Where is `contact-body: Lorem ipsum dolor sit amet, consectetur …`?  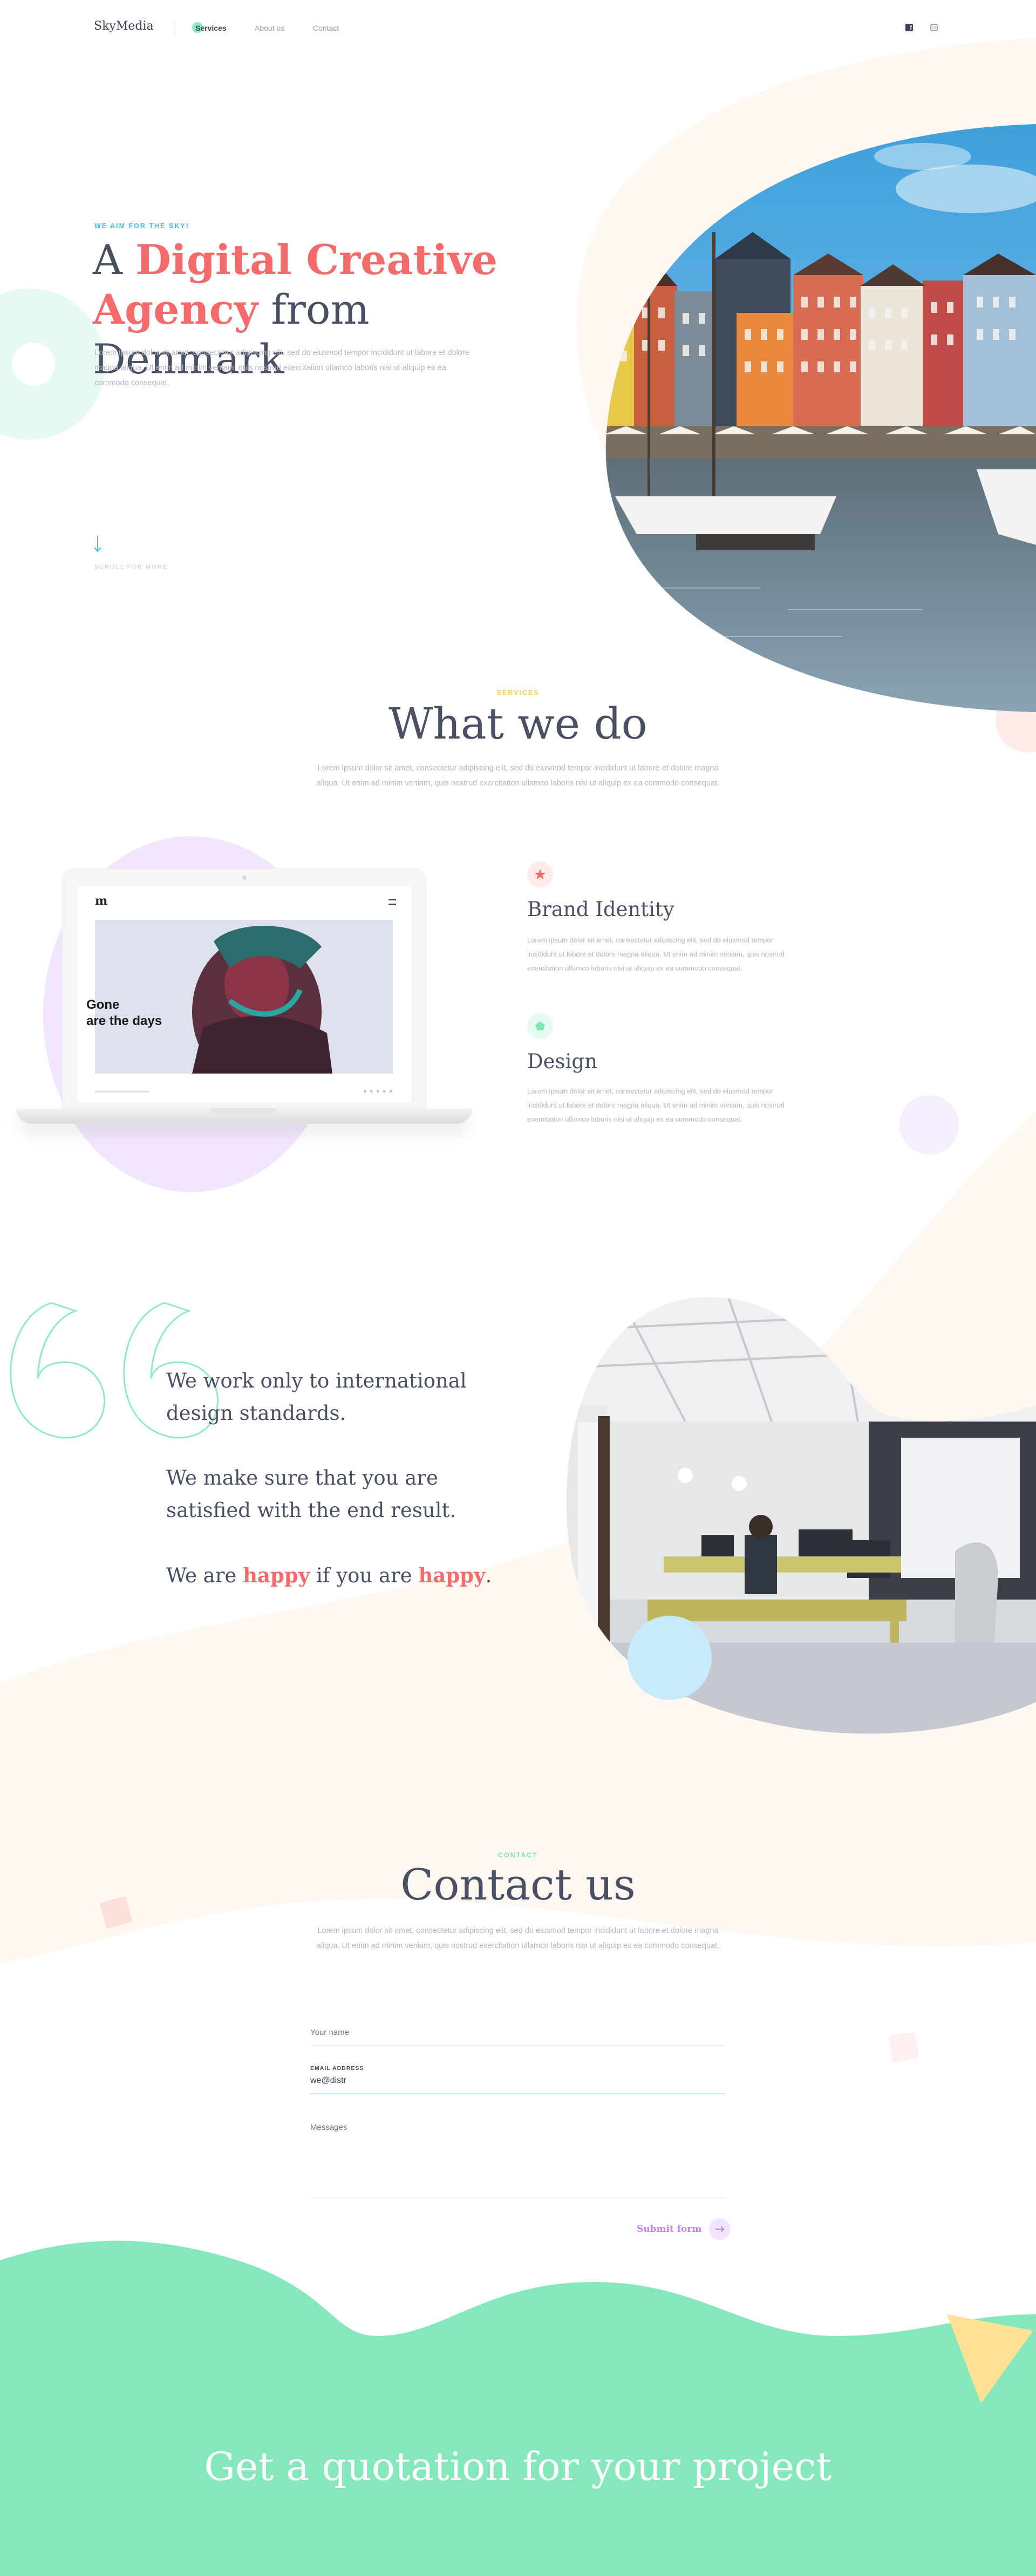
contact-body: Lorem ipsum dolor sit amet, consectetur … is located at coordinates (518, 1938).